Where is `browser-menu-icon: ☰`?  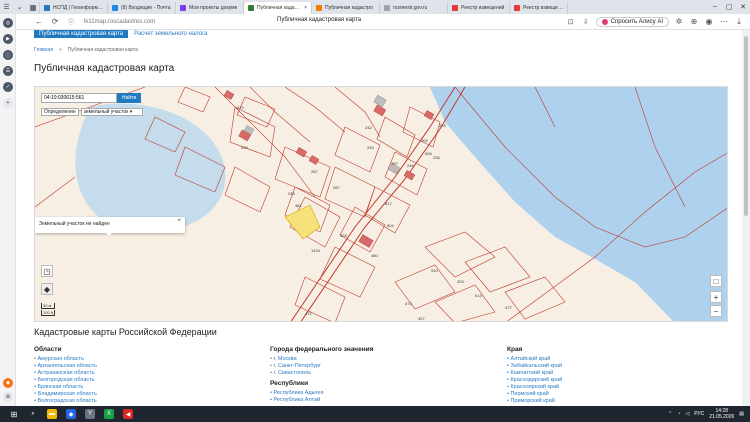
browser-menu-icon: ☰ is located at coordinates (6, 7).